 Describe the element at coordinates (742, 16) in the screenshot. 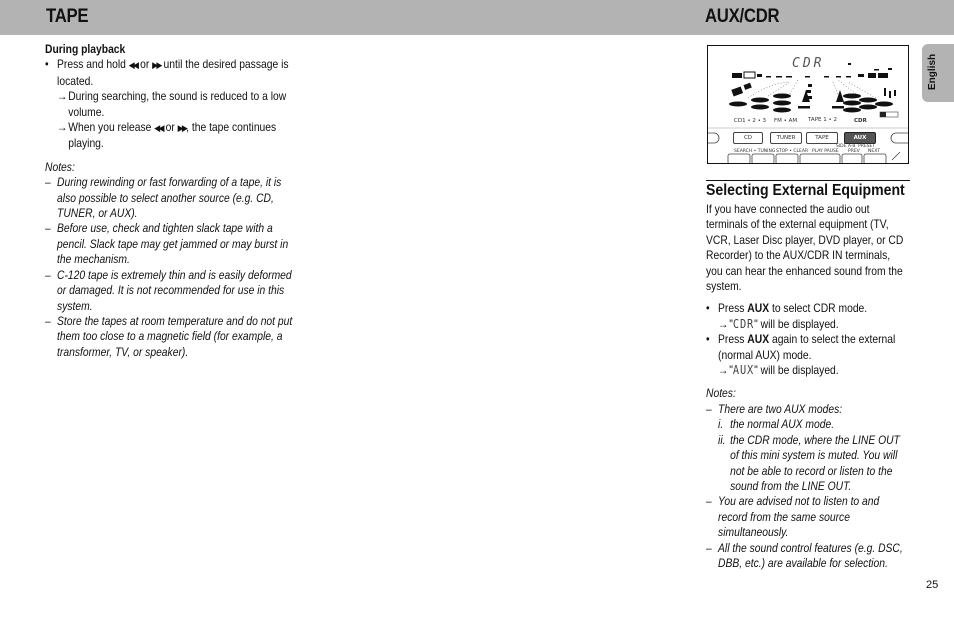

I see `page-title-aux-cdr: AUX/CDR` at that location.